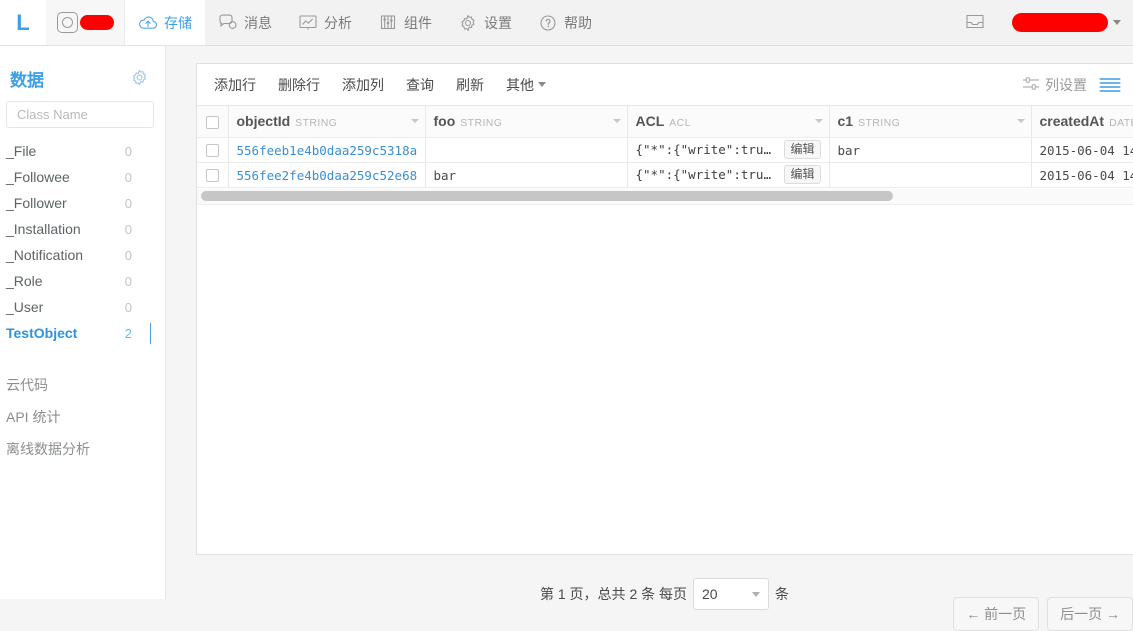  I want to click on select-all-checkbox, so click(212, 122).